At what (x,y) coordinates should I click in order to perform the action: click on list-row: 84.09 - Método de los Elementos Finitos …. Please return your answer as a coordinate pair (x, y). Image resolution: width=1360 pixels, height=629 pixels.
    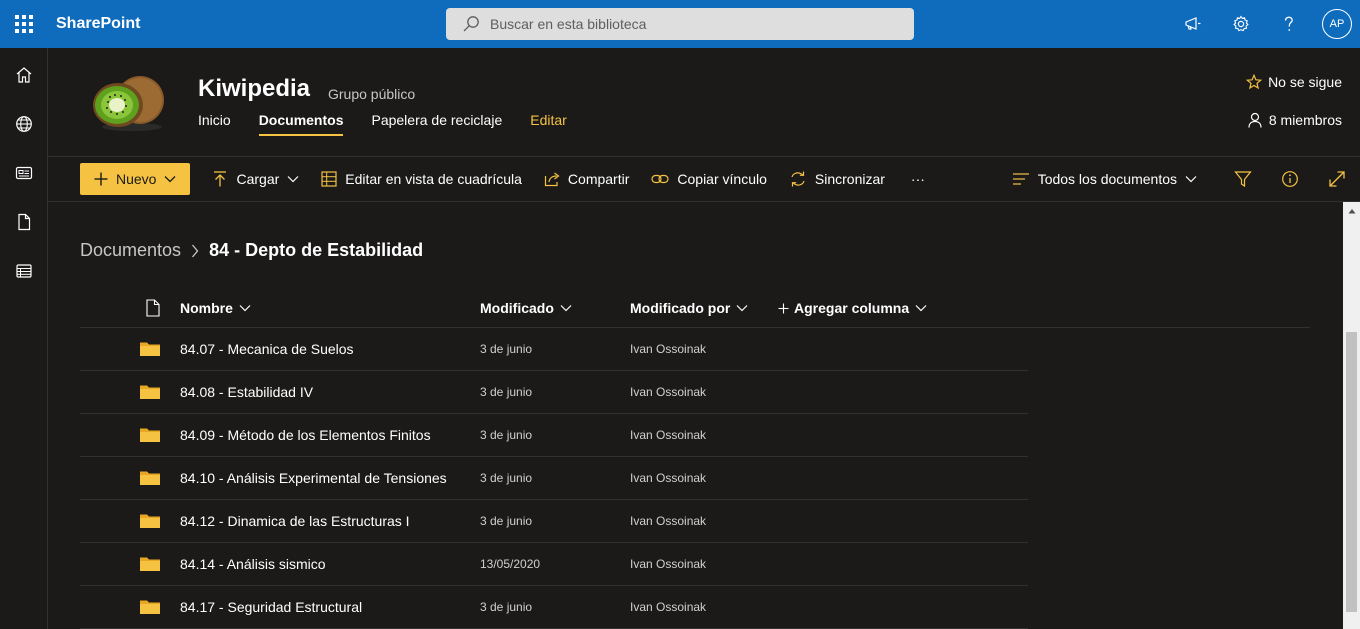
    Looking at the image, I should click on (554, 435).